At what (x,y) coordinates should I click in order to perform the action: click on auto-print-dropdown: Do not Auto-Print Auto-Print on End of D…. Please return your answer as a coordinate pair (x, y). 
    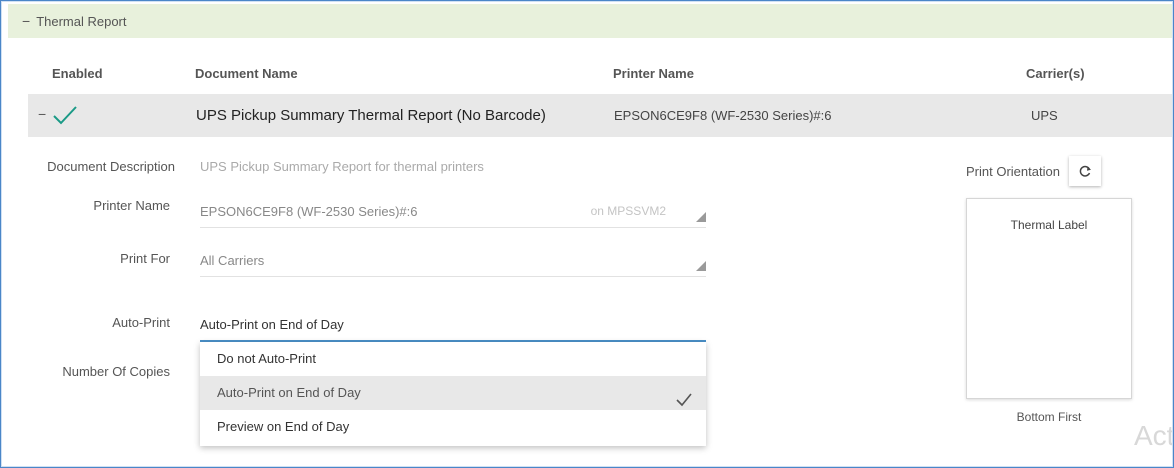
    Looking at the image, I should click on (453, 394).